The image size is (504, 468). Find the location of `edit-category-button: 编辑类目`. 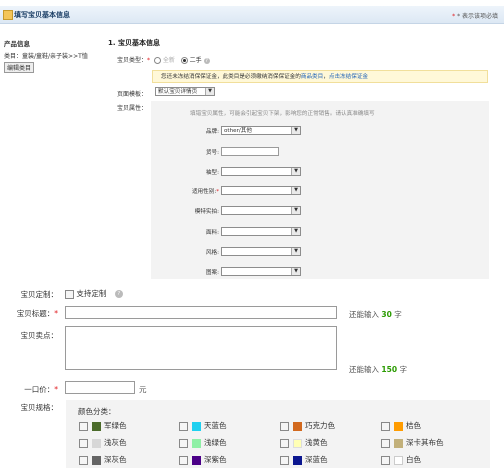

edit-category-button: 编辑类目 is located at coordinates (19, 67).